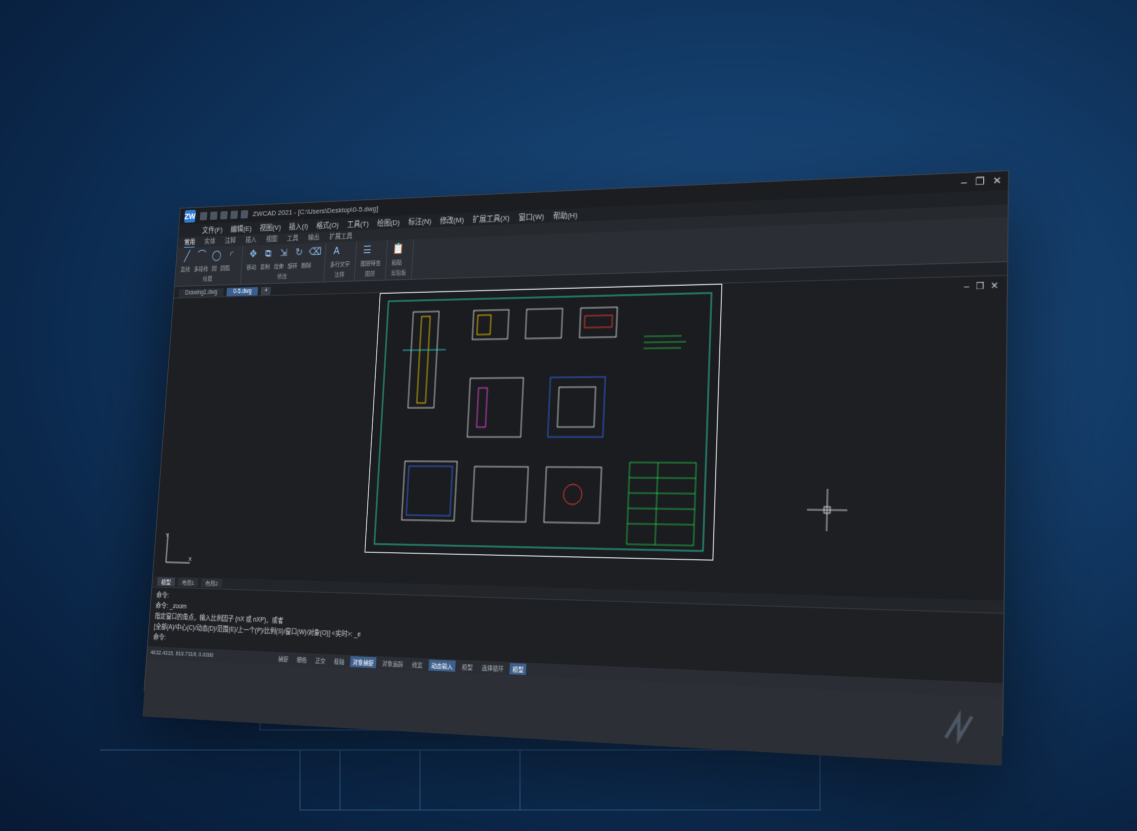 Image resolution: width=1137 pixels, height=831 pixels. What do you see at coordinates (202, 256) in the screenshot?
I see `polyline-icon: ⌒` at bounding box center [202, 256].